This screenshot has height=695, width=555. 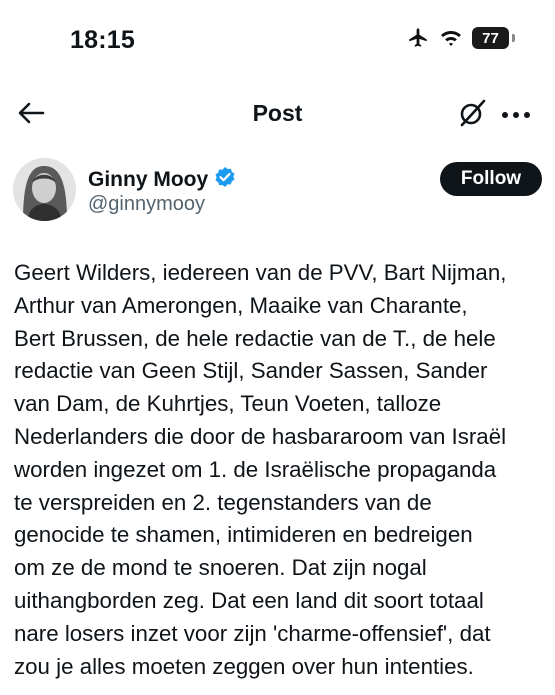 I want to click on post-text-line: om ze de mond te snoeren. Dat zijn nogal, so click(x=220, y=568).